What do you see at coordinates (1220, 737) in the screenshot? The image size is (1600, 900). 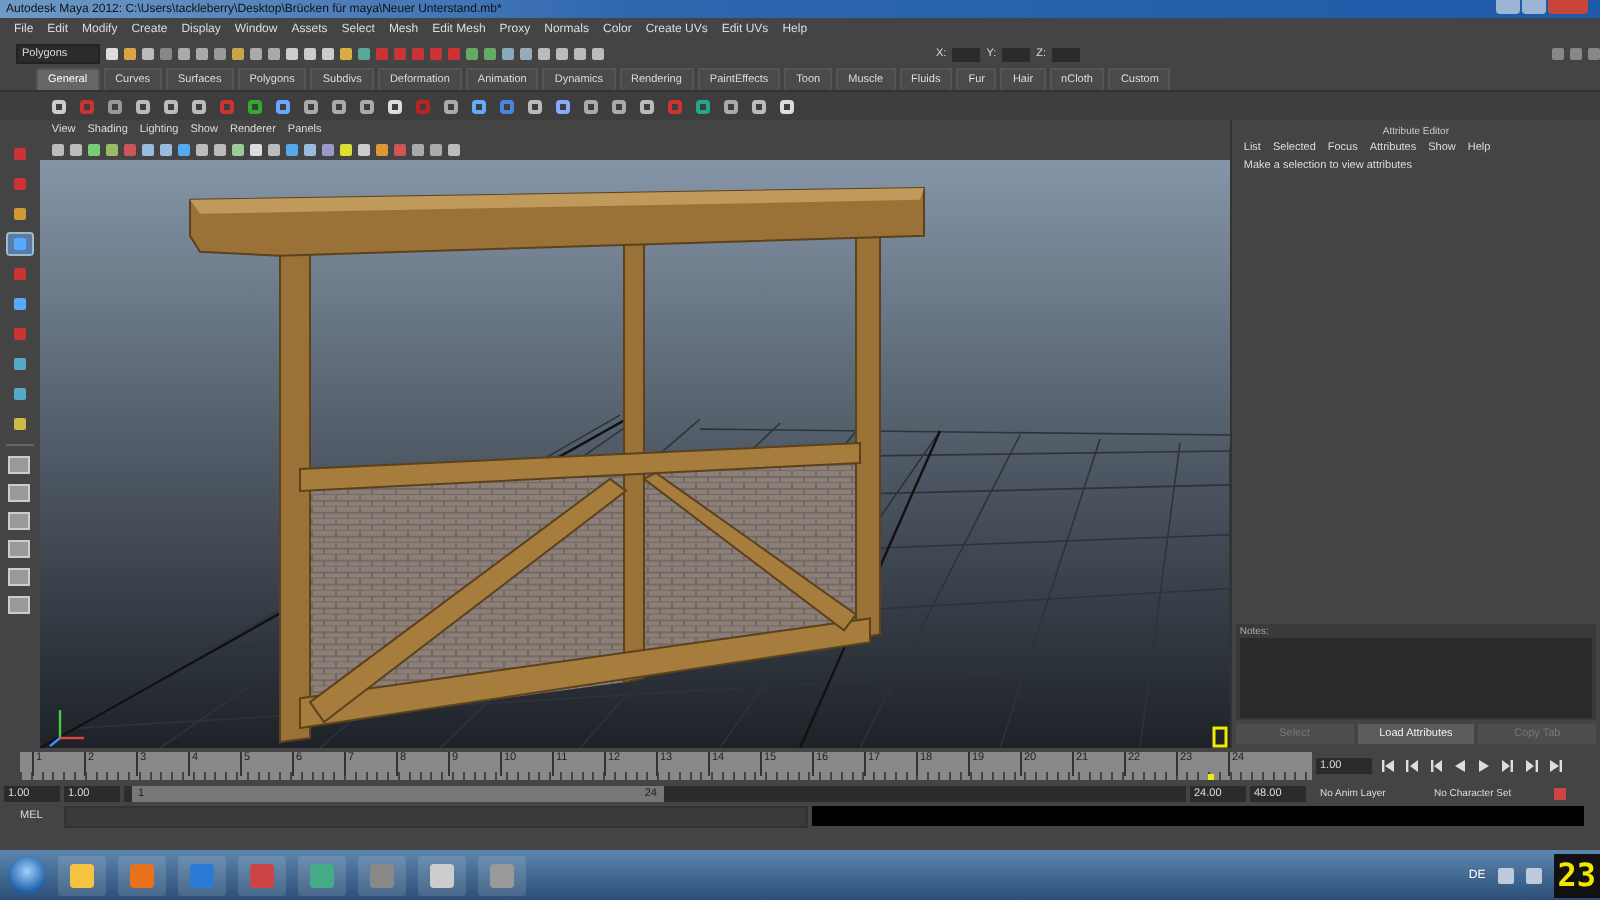 I see `frame-marker-icon` at bounding box center [1220, 737].